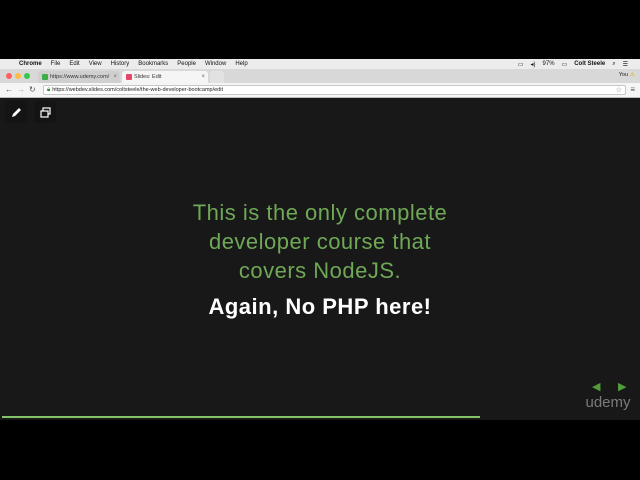 The height and width of the screenshot is (480, 640). What do you see at coordinates (56, 64) in the screenshot?
I see `menu-file: File` at bounding box center [56, 64].